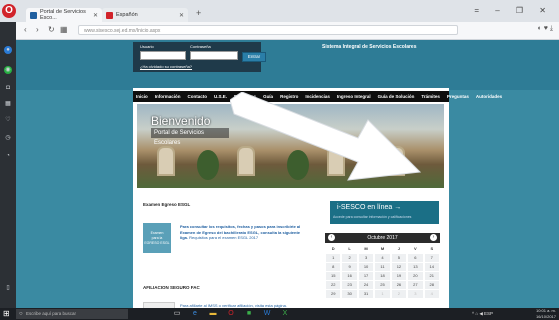 This screenshot has width=559, height=320. What do you see at coordinates (167, 204) in the screenshot?
I see `examen-title: Examen Egreso ESGL` at bounding box center [167, 204].